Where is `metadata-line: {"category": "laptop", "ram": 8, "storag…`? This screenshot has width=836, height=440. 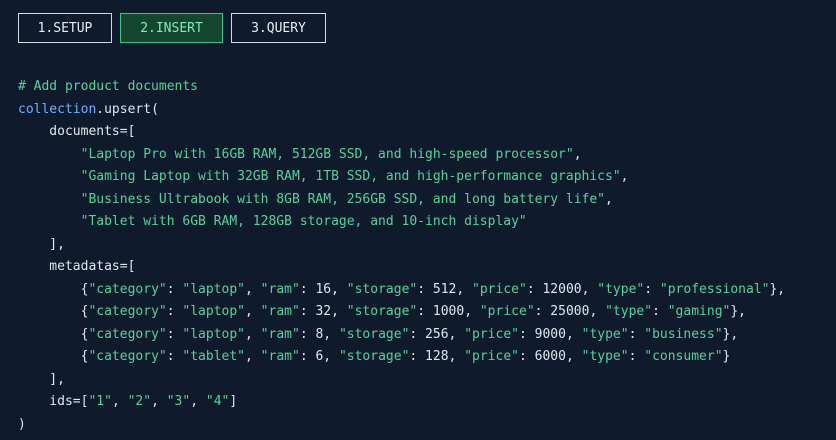
metadata-line: {"category": "laptop", "ram": 8, "storag… is located at coordinates (409, 334).